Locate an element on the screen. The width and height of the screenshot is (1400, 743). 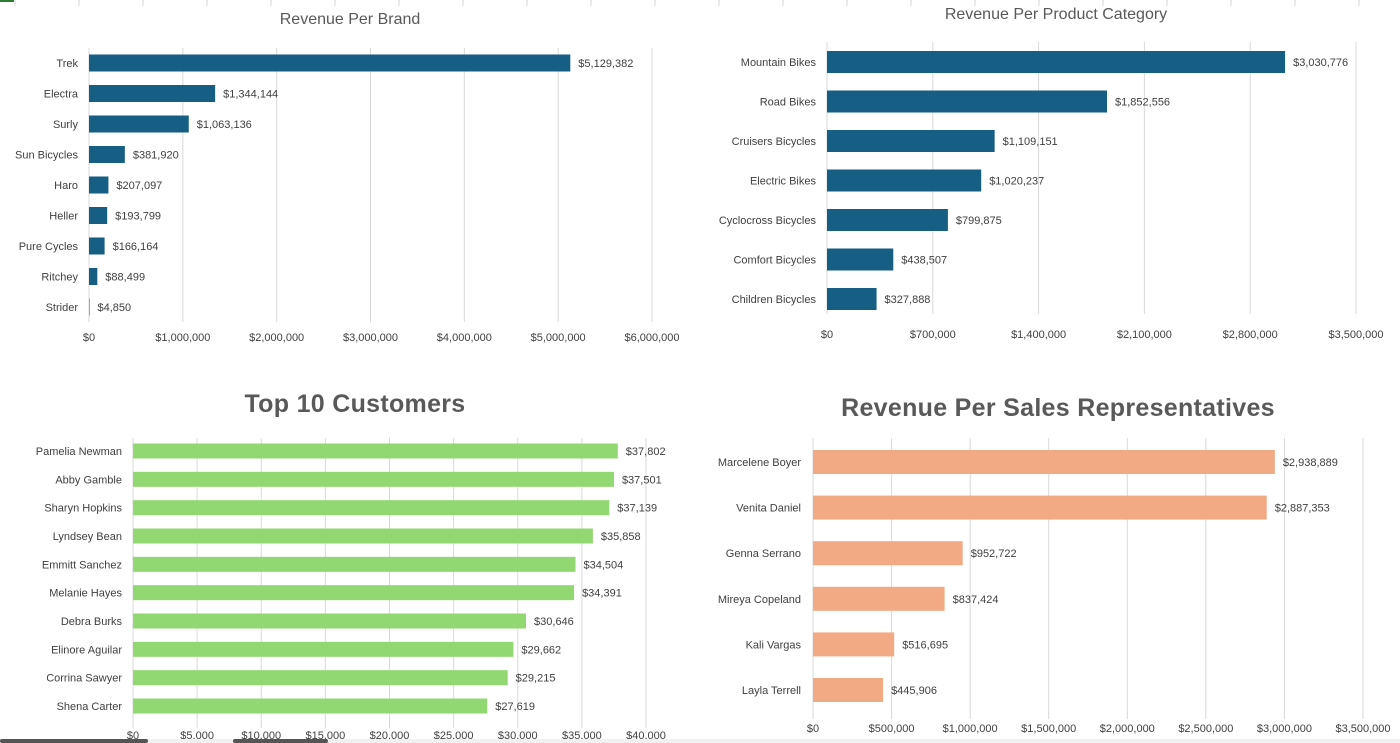
data-label: $516,695 is located at coordinates (925, 645).